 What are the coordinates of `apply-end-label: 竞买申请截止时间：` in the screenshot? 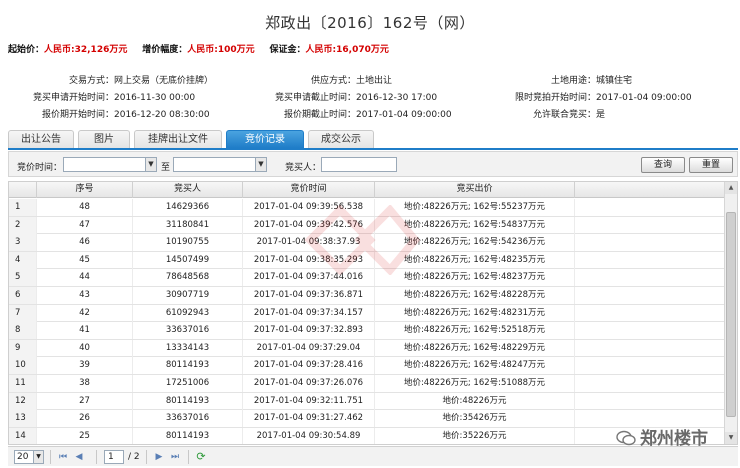 It's located at (315, 98).